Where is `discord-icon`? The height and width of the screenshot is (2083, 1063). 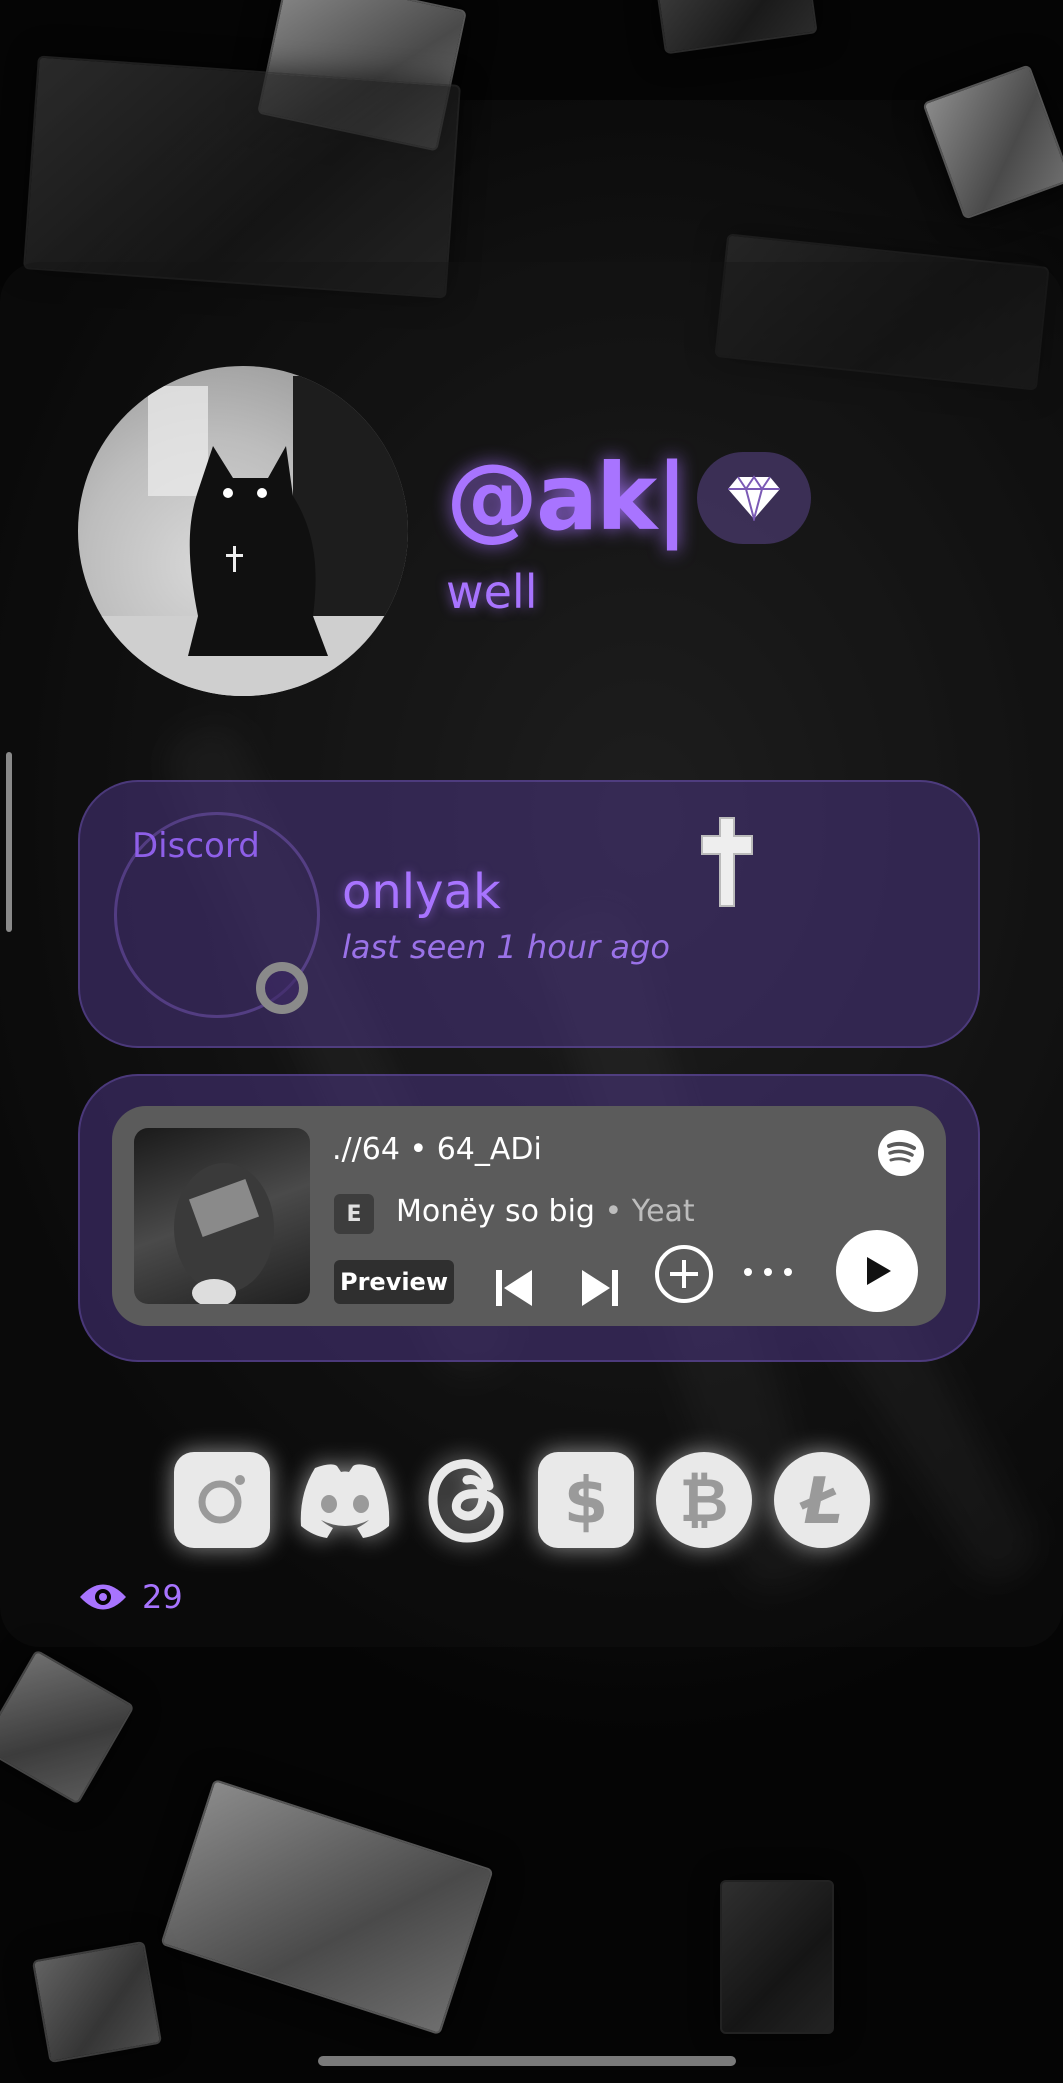
discord-icon is located at coordinates (345, 1501).